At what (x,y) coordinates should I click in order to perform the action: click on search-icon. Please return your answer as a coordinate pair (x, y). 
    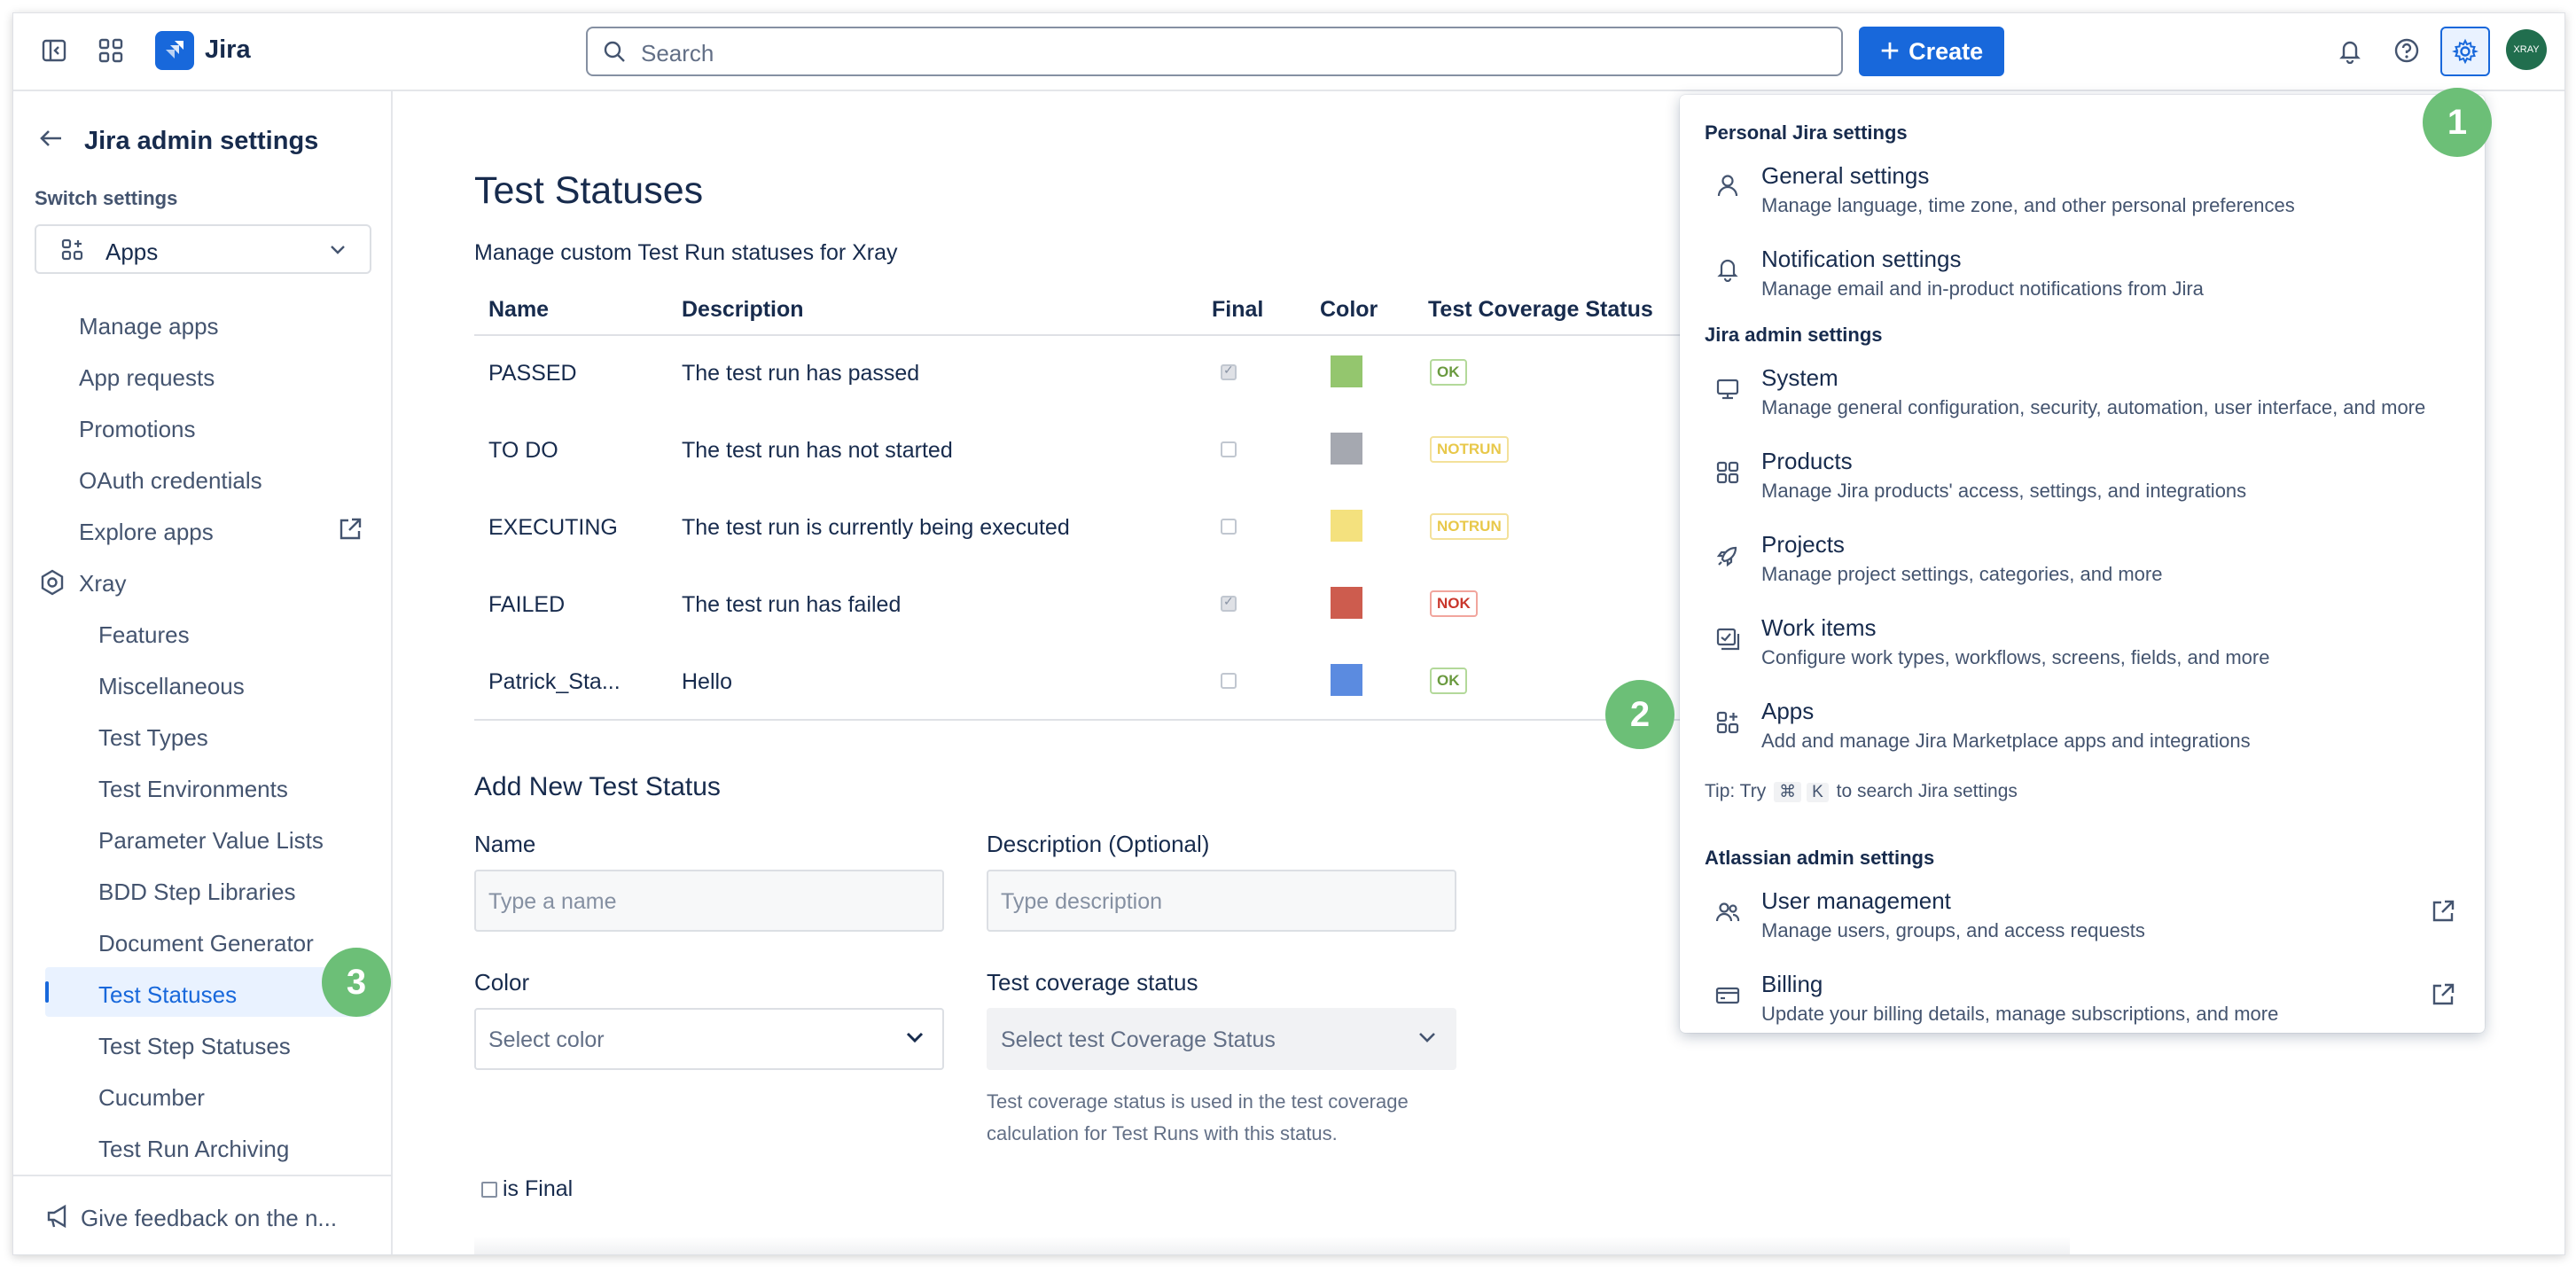
    Looking at the image, I should click on (614, 52).